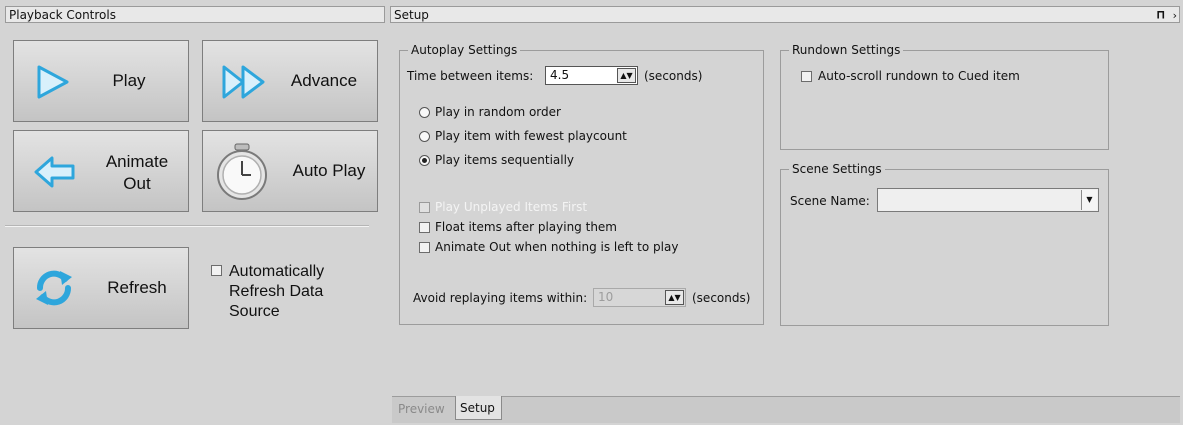 The image size is (1183, 425). What do you see at coordinates (557, 247) in the screenshot?
I see `animate-out-empty-label: Animate Out when nothing is left to play` at bounding box center [557, 247].